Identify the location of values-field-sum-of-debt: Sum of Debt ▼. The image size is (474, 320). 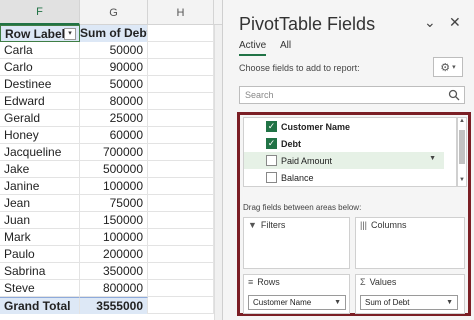
(409, 302).